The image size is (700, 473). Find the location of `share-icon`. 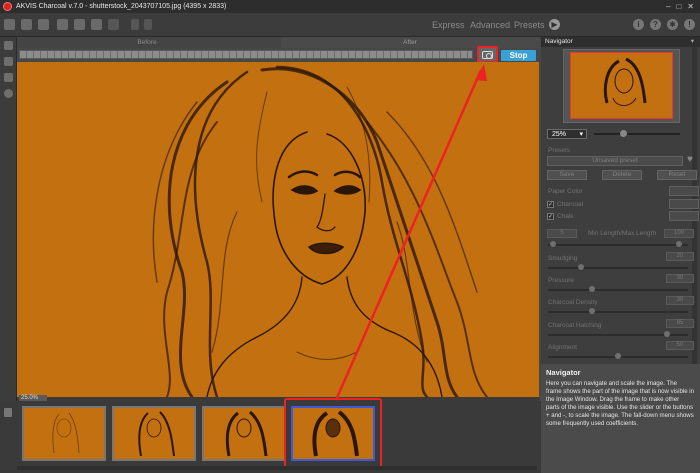

share-icon is located at coordinates (79, 24).